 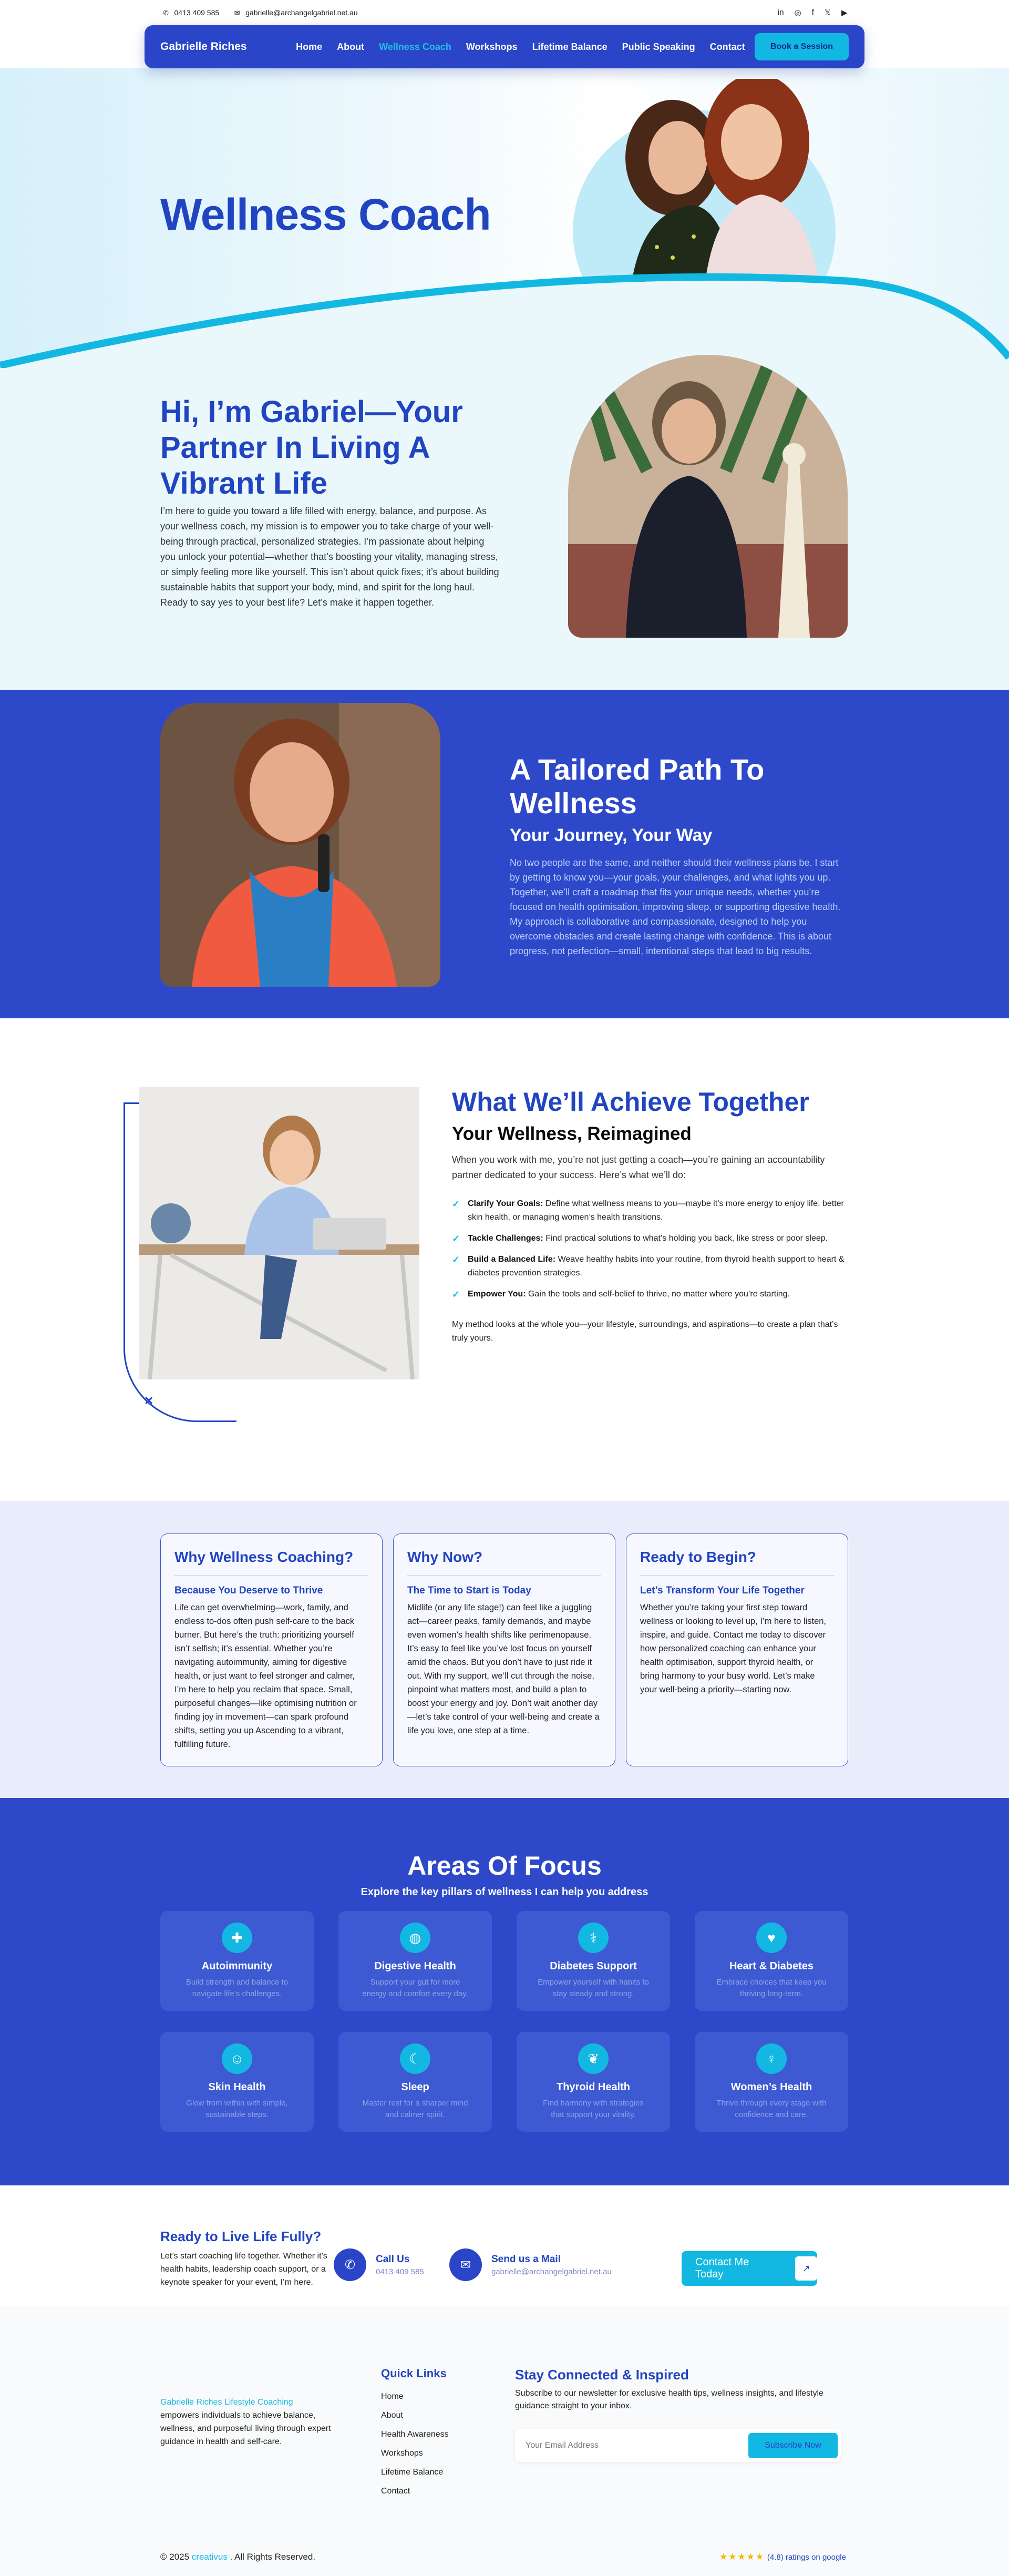 I want to click on site-brand: Gabrielle Riches, so click(x=223, y=46).